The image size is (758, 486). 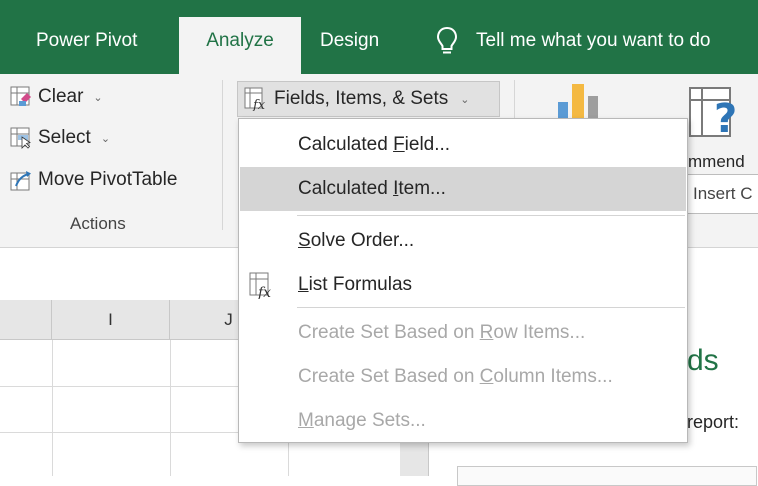 What do you see at coordinates (98, 223) in the screenshot?
I see `actions-group-label: Actions` at bounding box center [98, 223].